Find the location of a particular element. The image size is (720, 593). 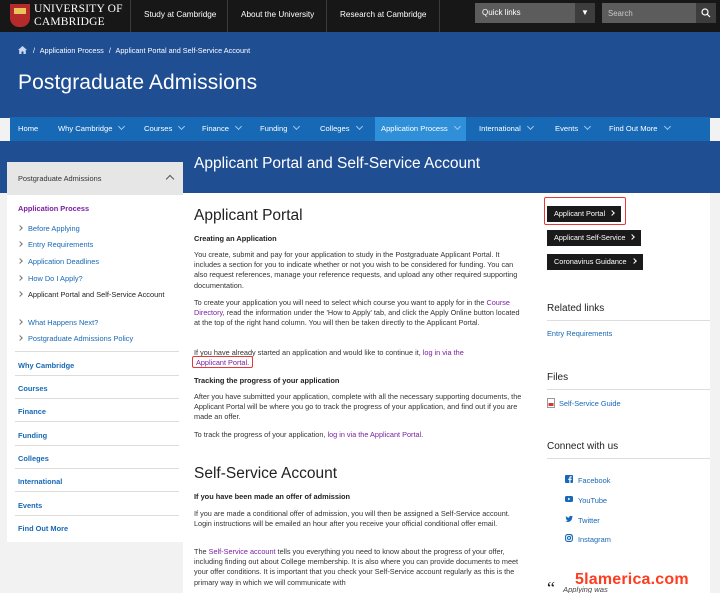

sidebar-item-before-applying: Before Applying is located at coordinates (48, 228).